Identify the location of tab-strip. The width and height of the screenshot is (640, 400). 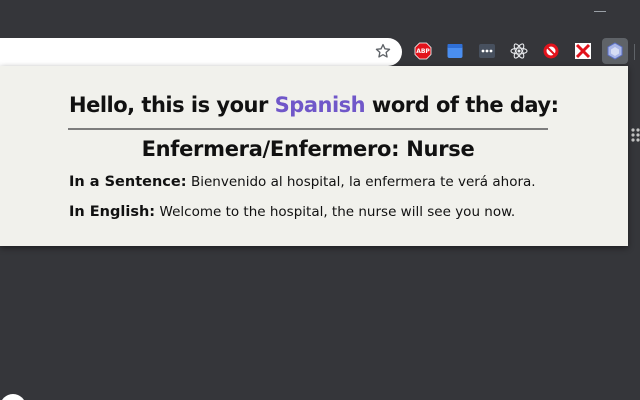
(320, 18).